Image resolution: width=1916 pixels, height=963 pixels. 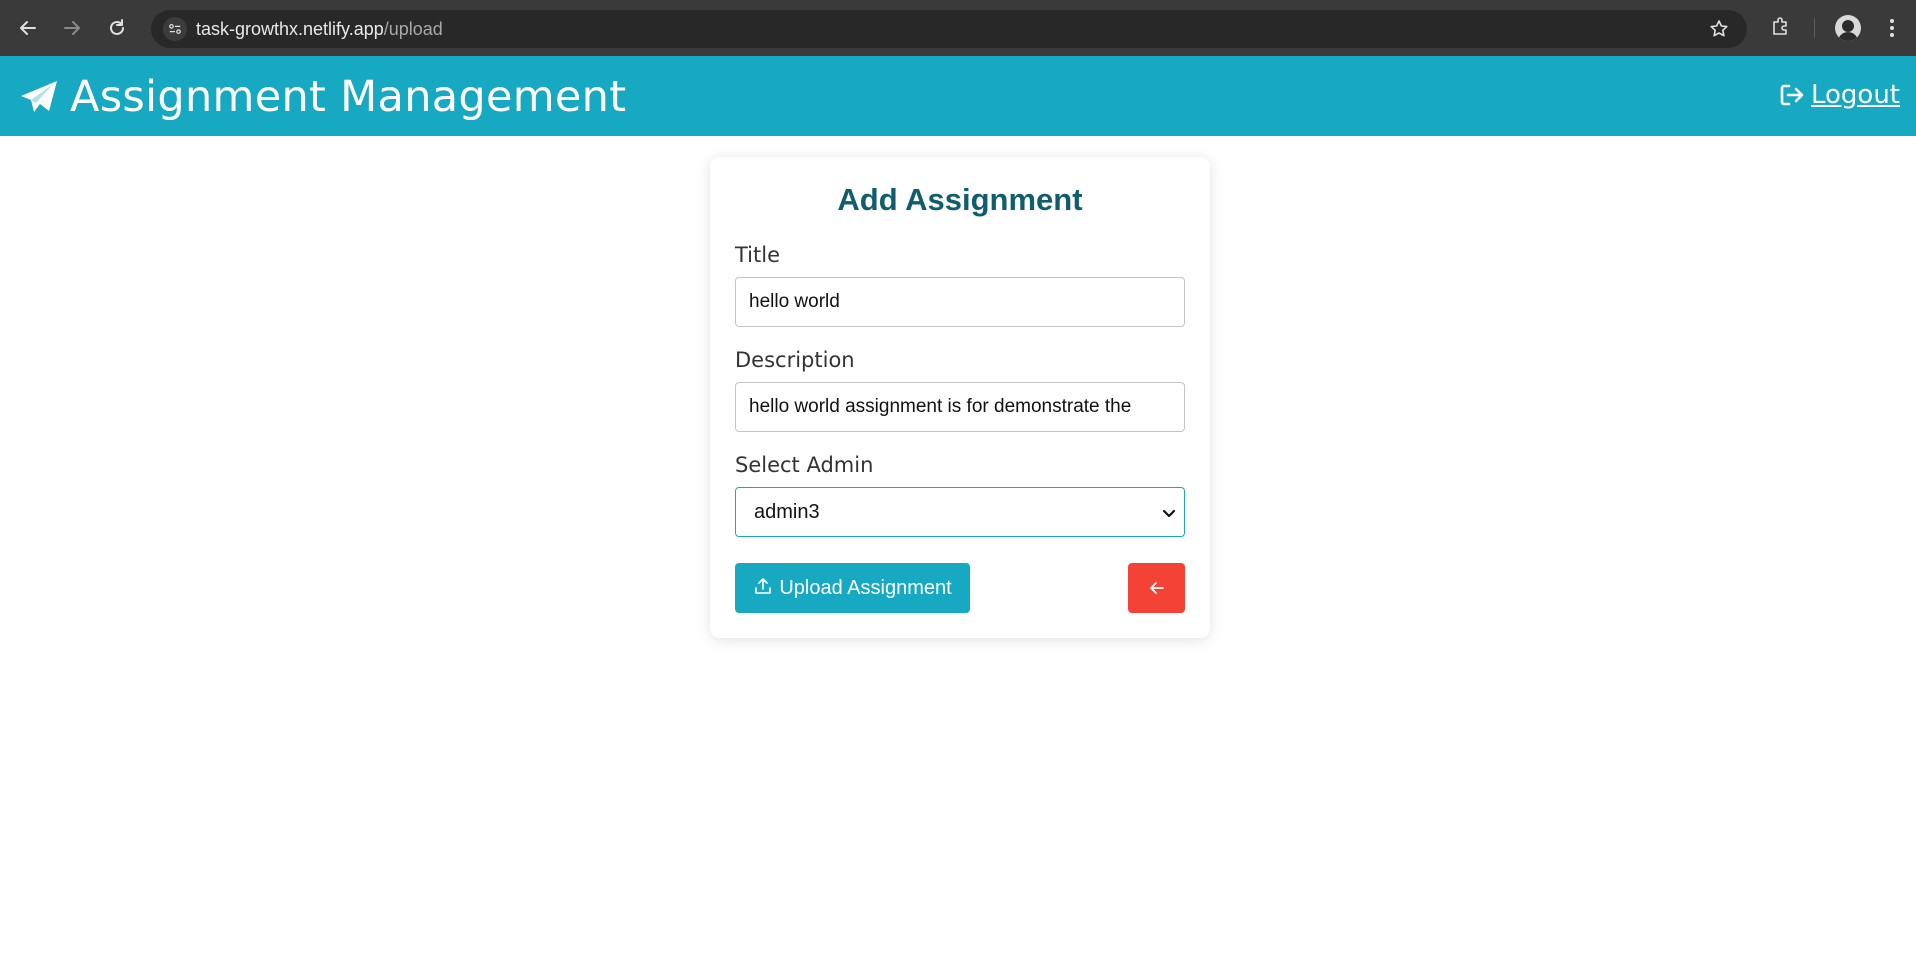 What do you see at coordinates (28, 28) in the screenshot?
I see `back-icon` at bounding box center [28, 28].